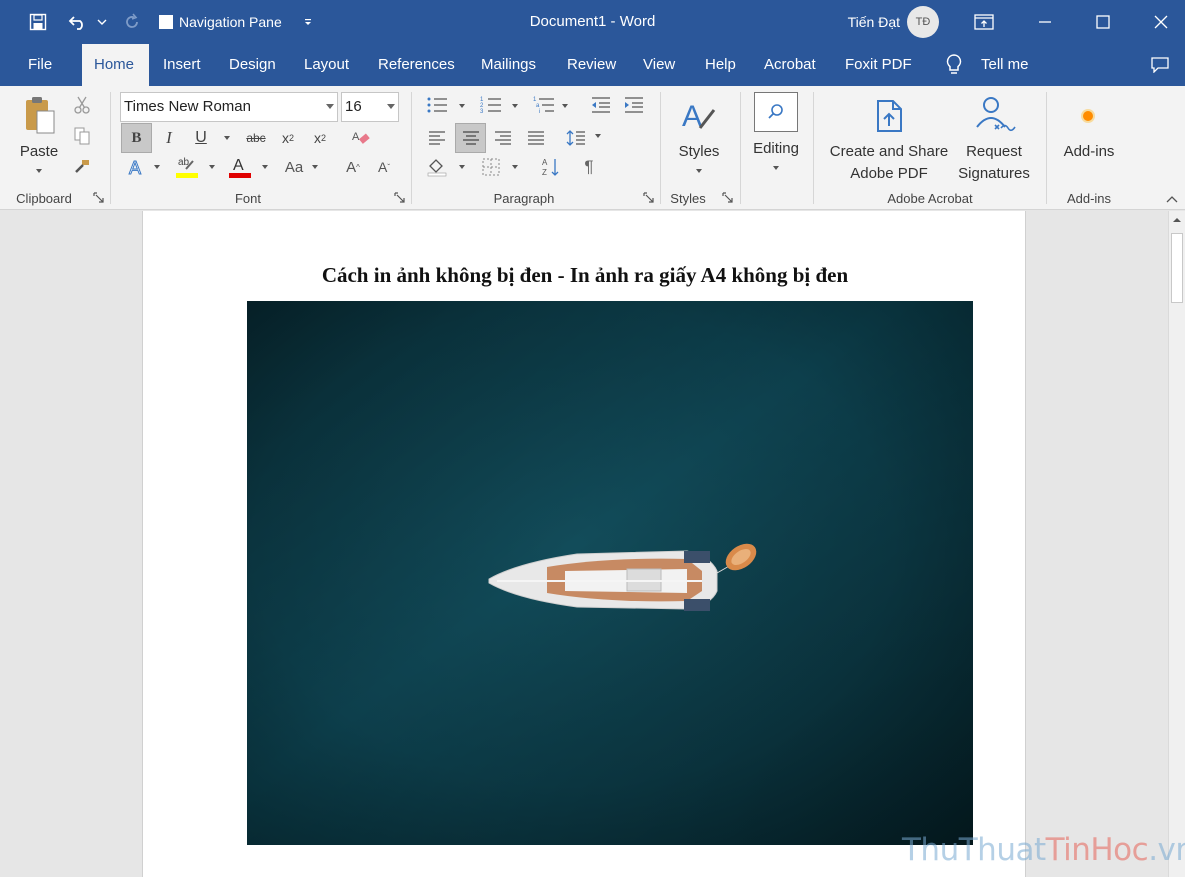 This screenshot has width=1185, height=877. Describe the element at coordinates (598, 136) in the screenshot. I see `line-spacing-dropdown-icon` at that location.